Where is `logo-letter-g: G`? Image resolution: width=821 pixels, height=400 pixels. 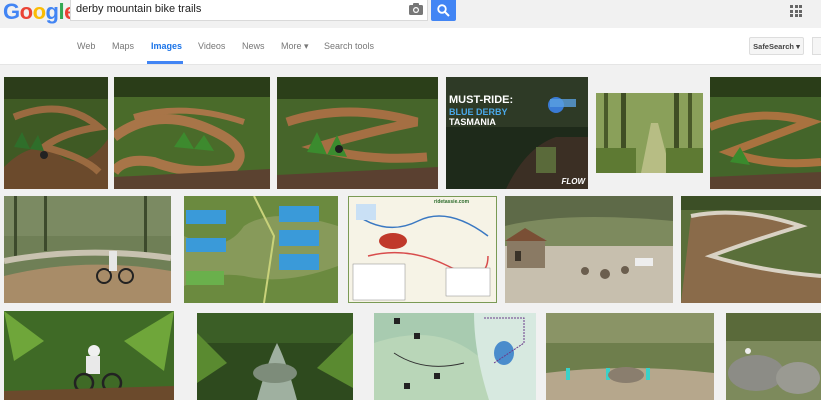 logo-letter-g: G is located at coordinates (11, 12).